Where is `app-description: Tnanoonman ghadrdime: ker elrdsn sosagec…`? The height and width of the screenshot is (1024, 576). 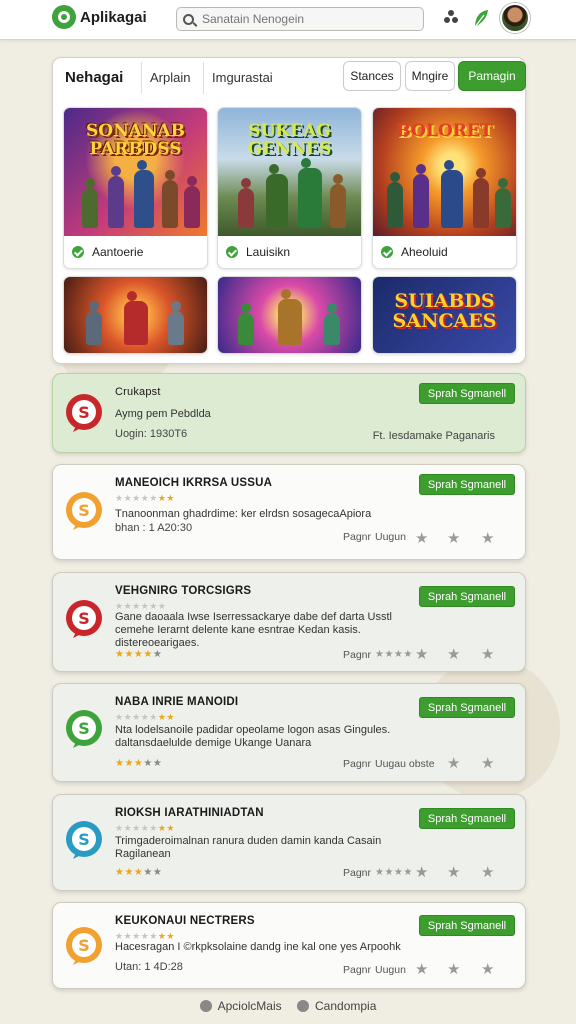 app-description: Tnanoonman ghadrdime: ker elrdsn sosagec… is located at coordinates (243, 514).